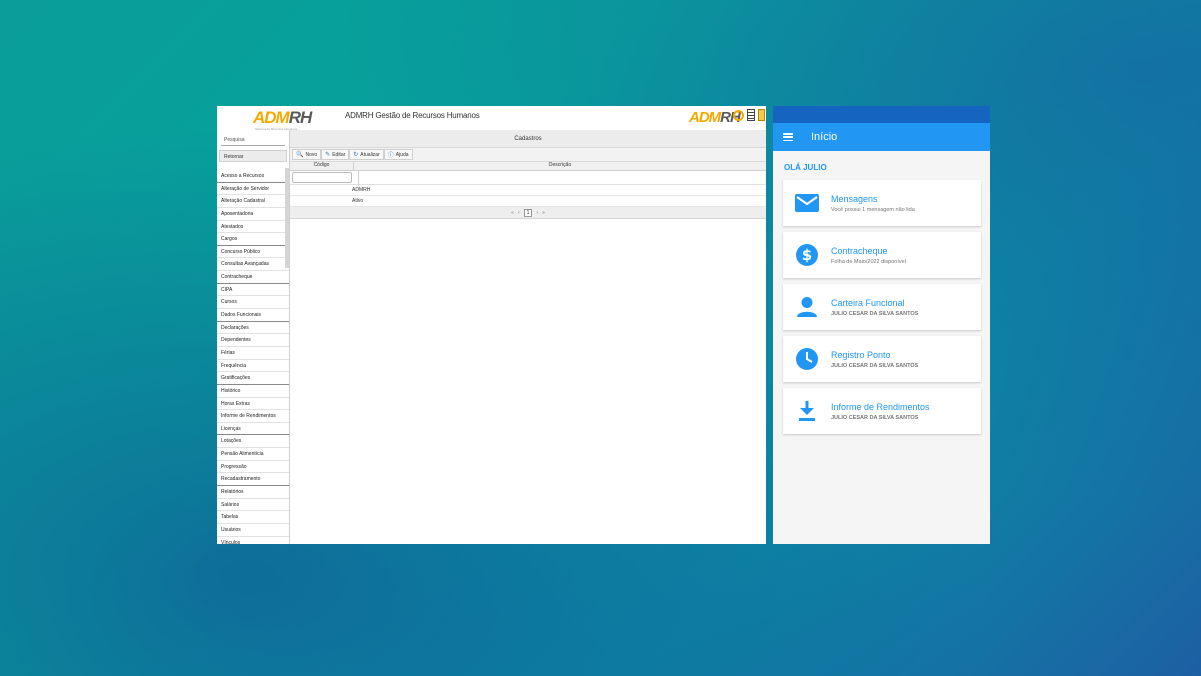  What do you see at coordinates (322, 166) in the screenshot?
I see `column-header-code: Código` at bounding box center [322, 166].